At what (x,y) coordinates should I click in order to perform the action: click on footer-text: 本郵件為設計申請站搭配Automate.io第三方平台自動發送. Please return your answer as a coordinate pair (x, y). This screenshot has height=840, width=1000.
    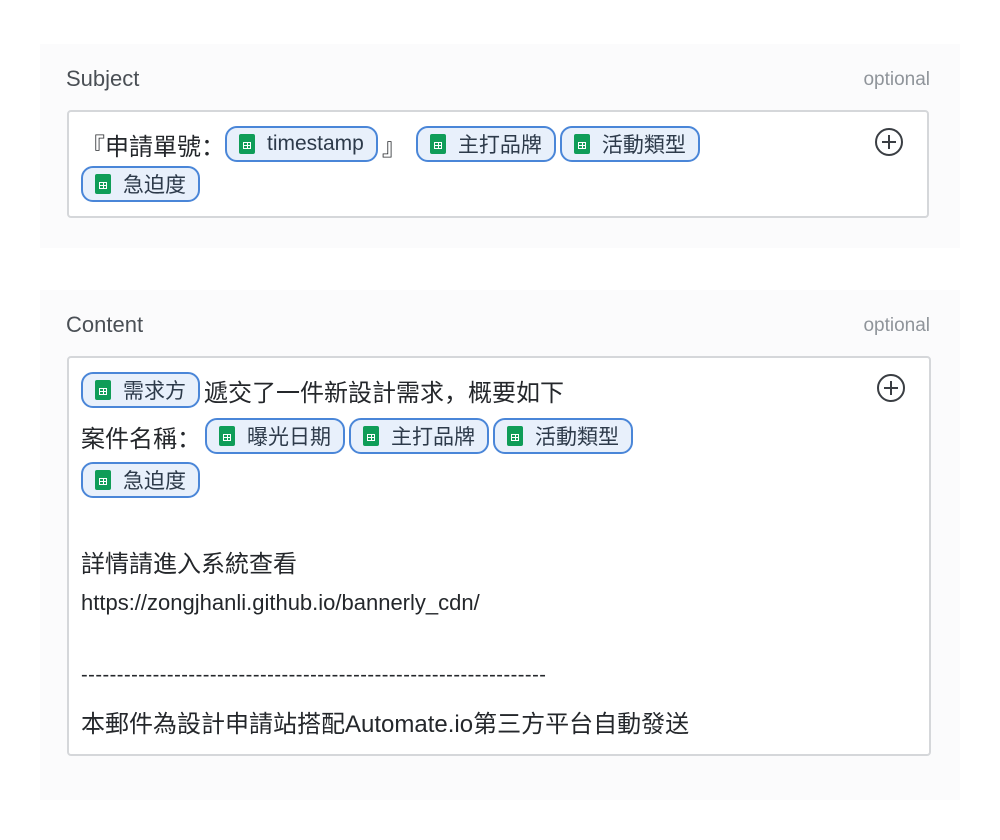
    Looking at the image, I should click on (385, 724).